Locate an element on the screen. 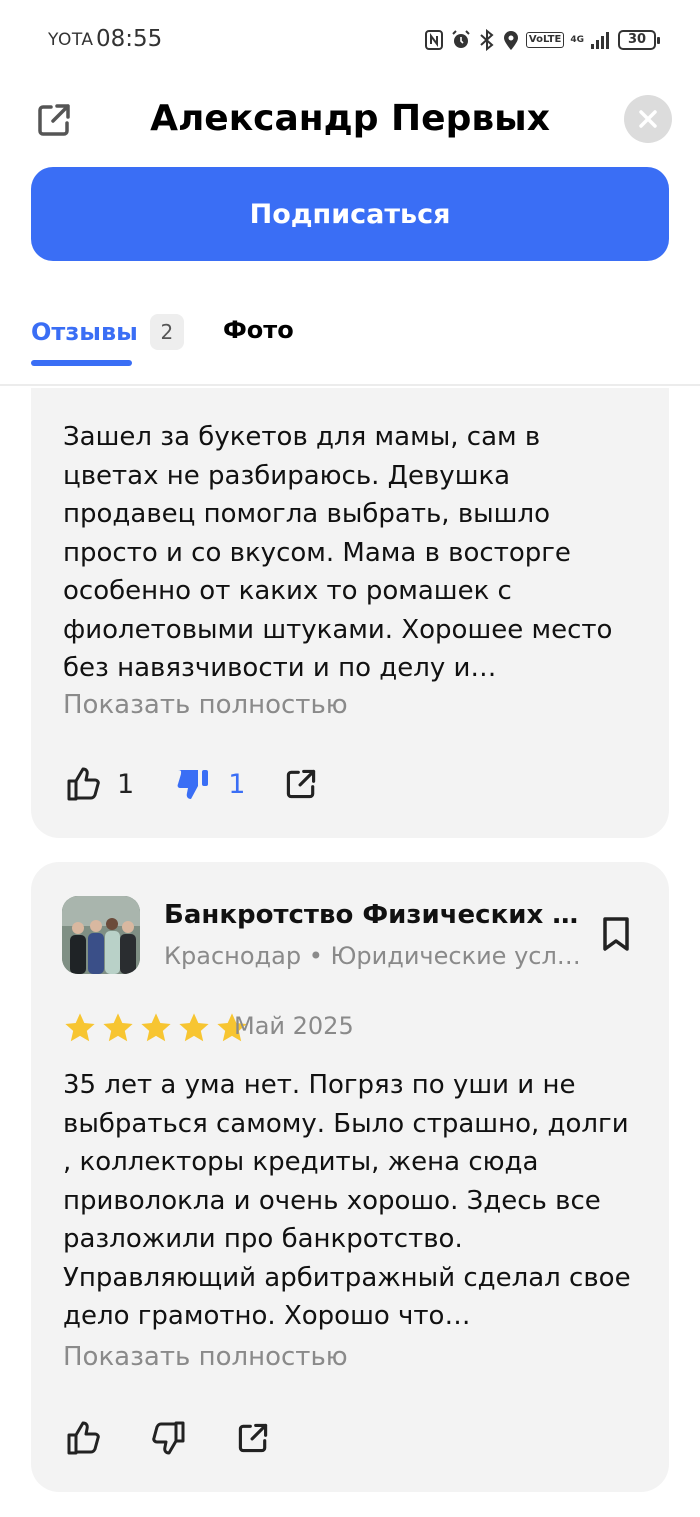  page-title: Александр Первых is located at coordinates (350, 118).